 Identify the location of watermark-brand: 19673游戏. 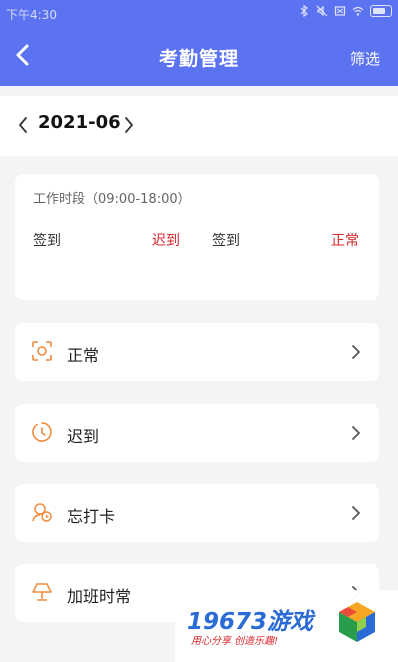
(250, 622).